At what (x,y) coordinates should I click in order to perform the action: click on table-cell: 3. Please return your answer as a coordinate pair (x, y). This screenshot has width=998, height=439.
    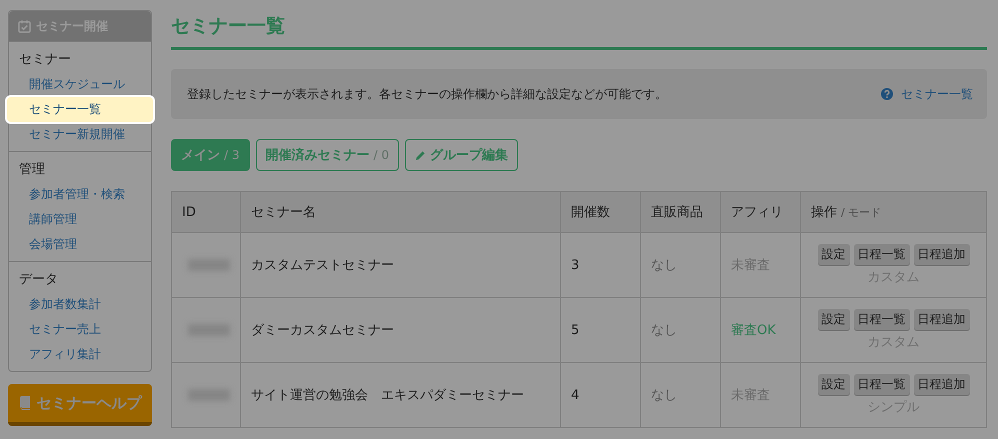
    Looking at the image, I should click on (600, 265).